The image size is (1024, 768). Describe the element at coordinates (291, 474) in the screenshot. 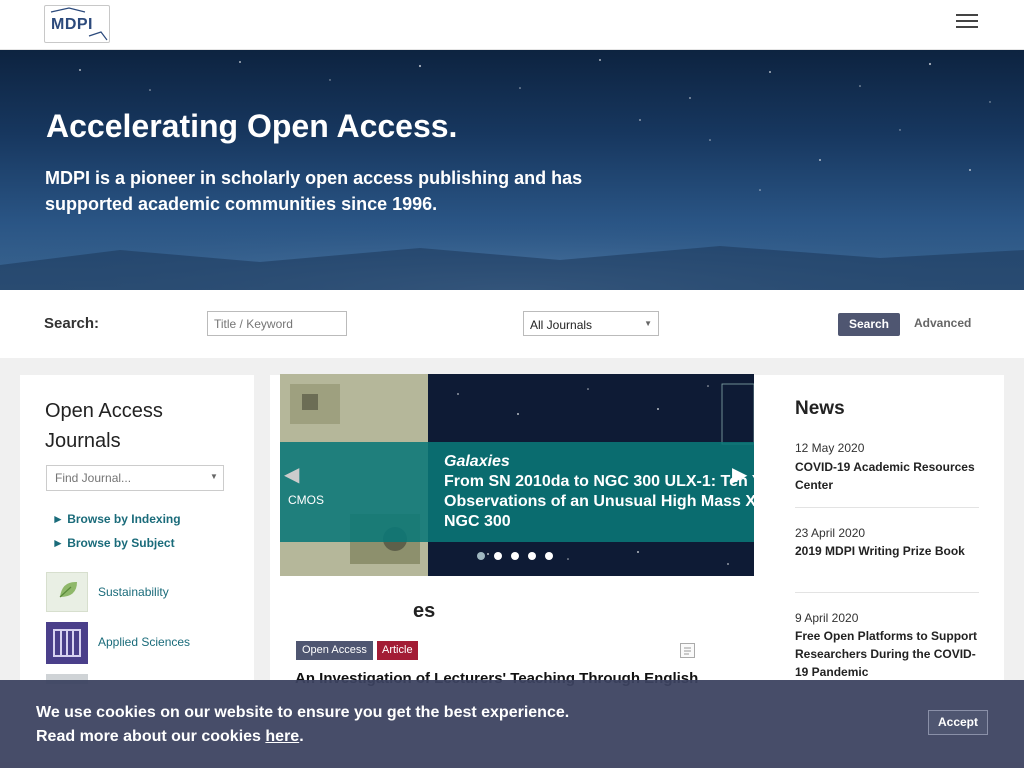

I see `carousel-prev-arrow-icon: ◀` at that location.